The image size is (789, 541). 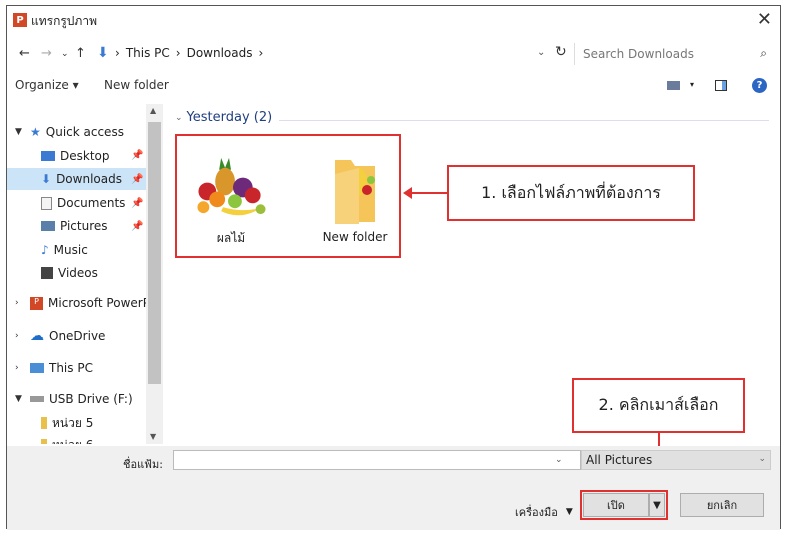 What do you see at coordinates (136, 85) in the screenshot?
I see `new-folder-button: New folder` at bounding box center [136, 85].